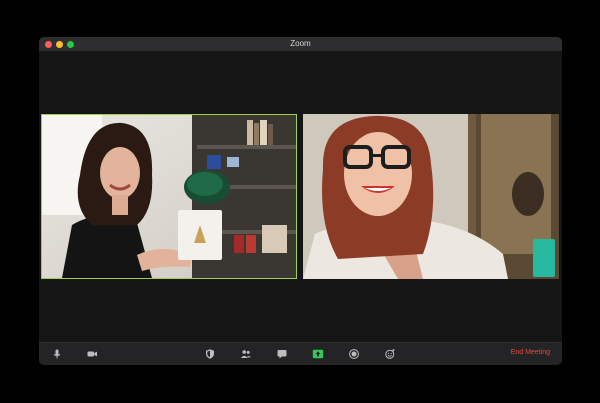 The image size is (600, 403). Describe the element at coordinates (390, 354) in the screenshot. I see `reactions-icon` at that location.